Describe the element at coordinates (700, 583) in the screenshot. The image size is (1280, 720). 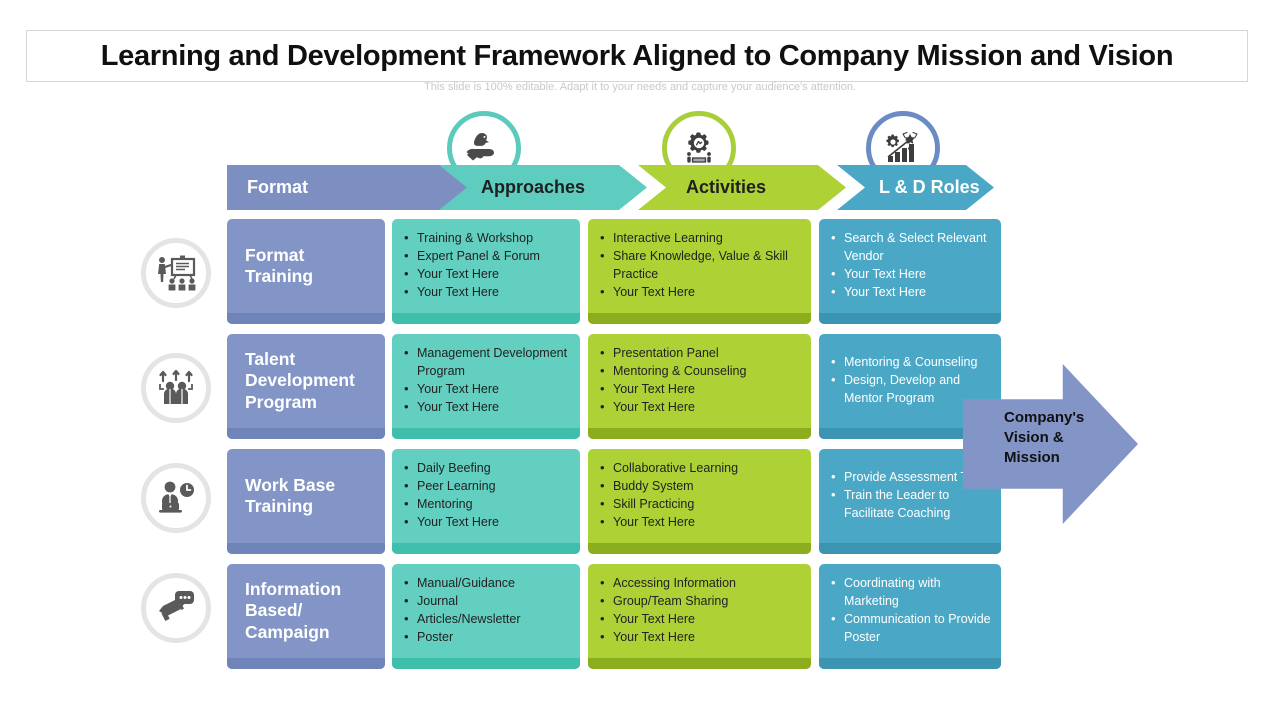
I see `list-item: Accessing Information` at that location.